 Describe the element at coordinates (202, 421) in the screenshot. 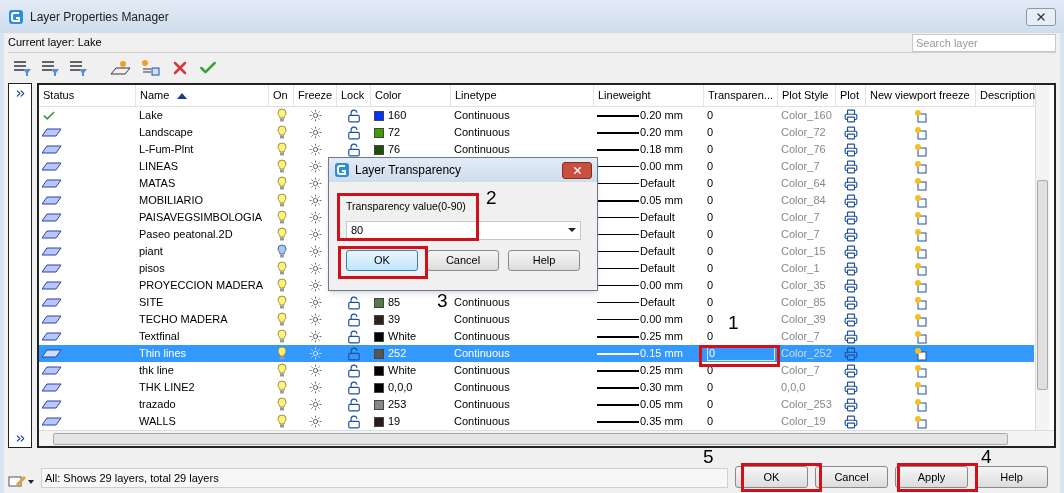

I see `layer-name-cell: WALLS` at that location.